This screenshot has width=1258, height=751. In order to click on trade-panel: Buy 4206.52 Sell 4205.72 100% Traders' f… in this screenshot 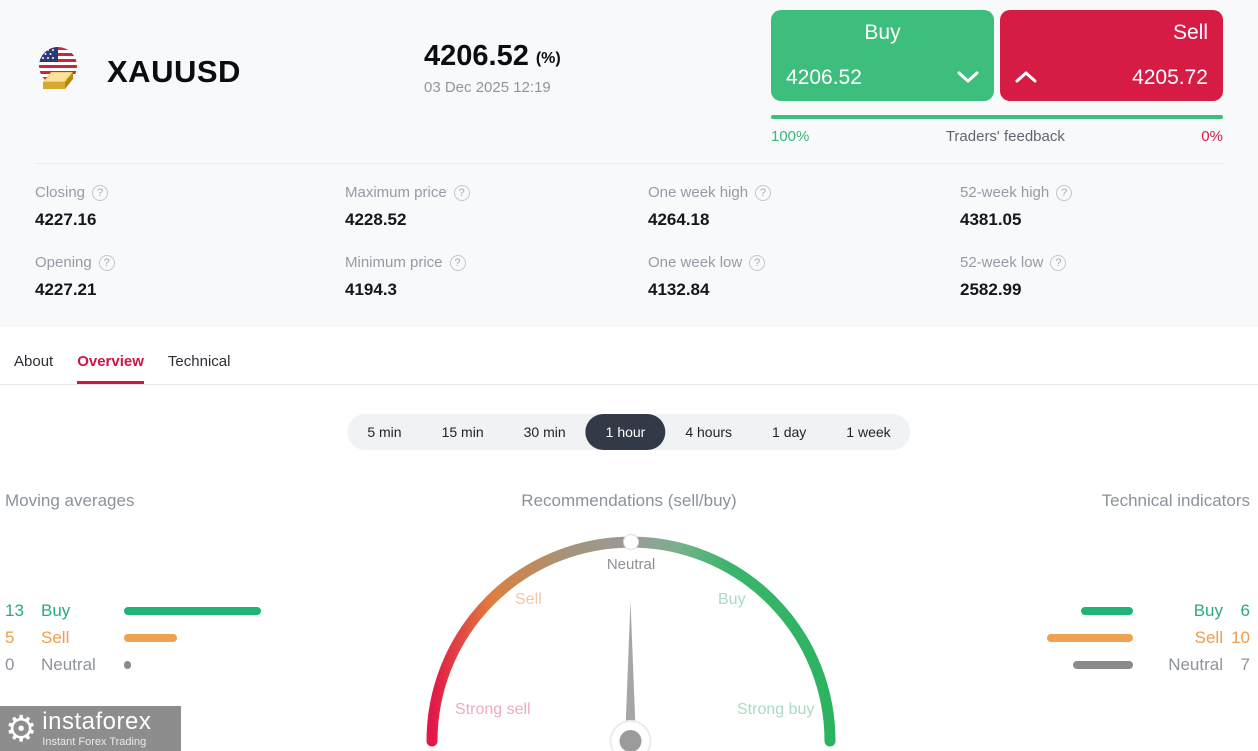, I will do `click(997, 77)`.